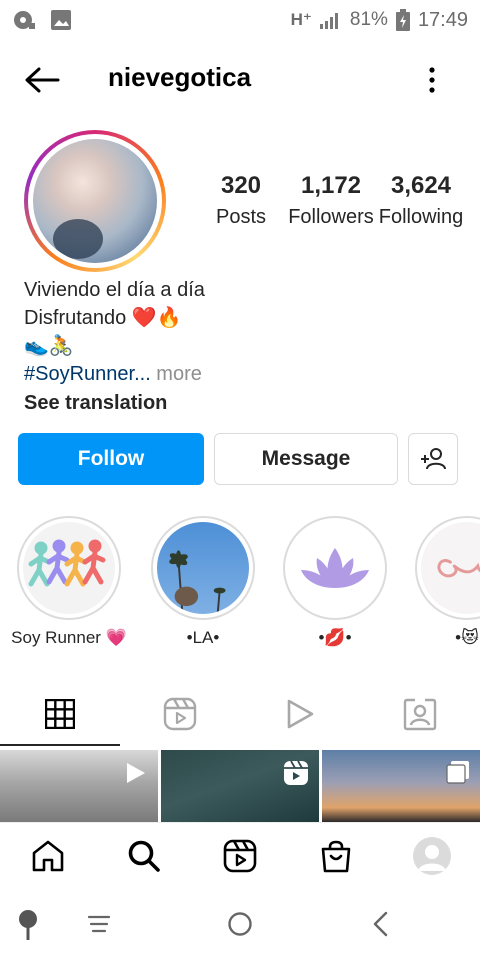 This screenshot has width=480, height=960. Describe the element at coordinates (61, 20) in the screenshot. I see `image-icon` at that location.